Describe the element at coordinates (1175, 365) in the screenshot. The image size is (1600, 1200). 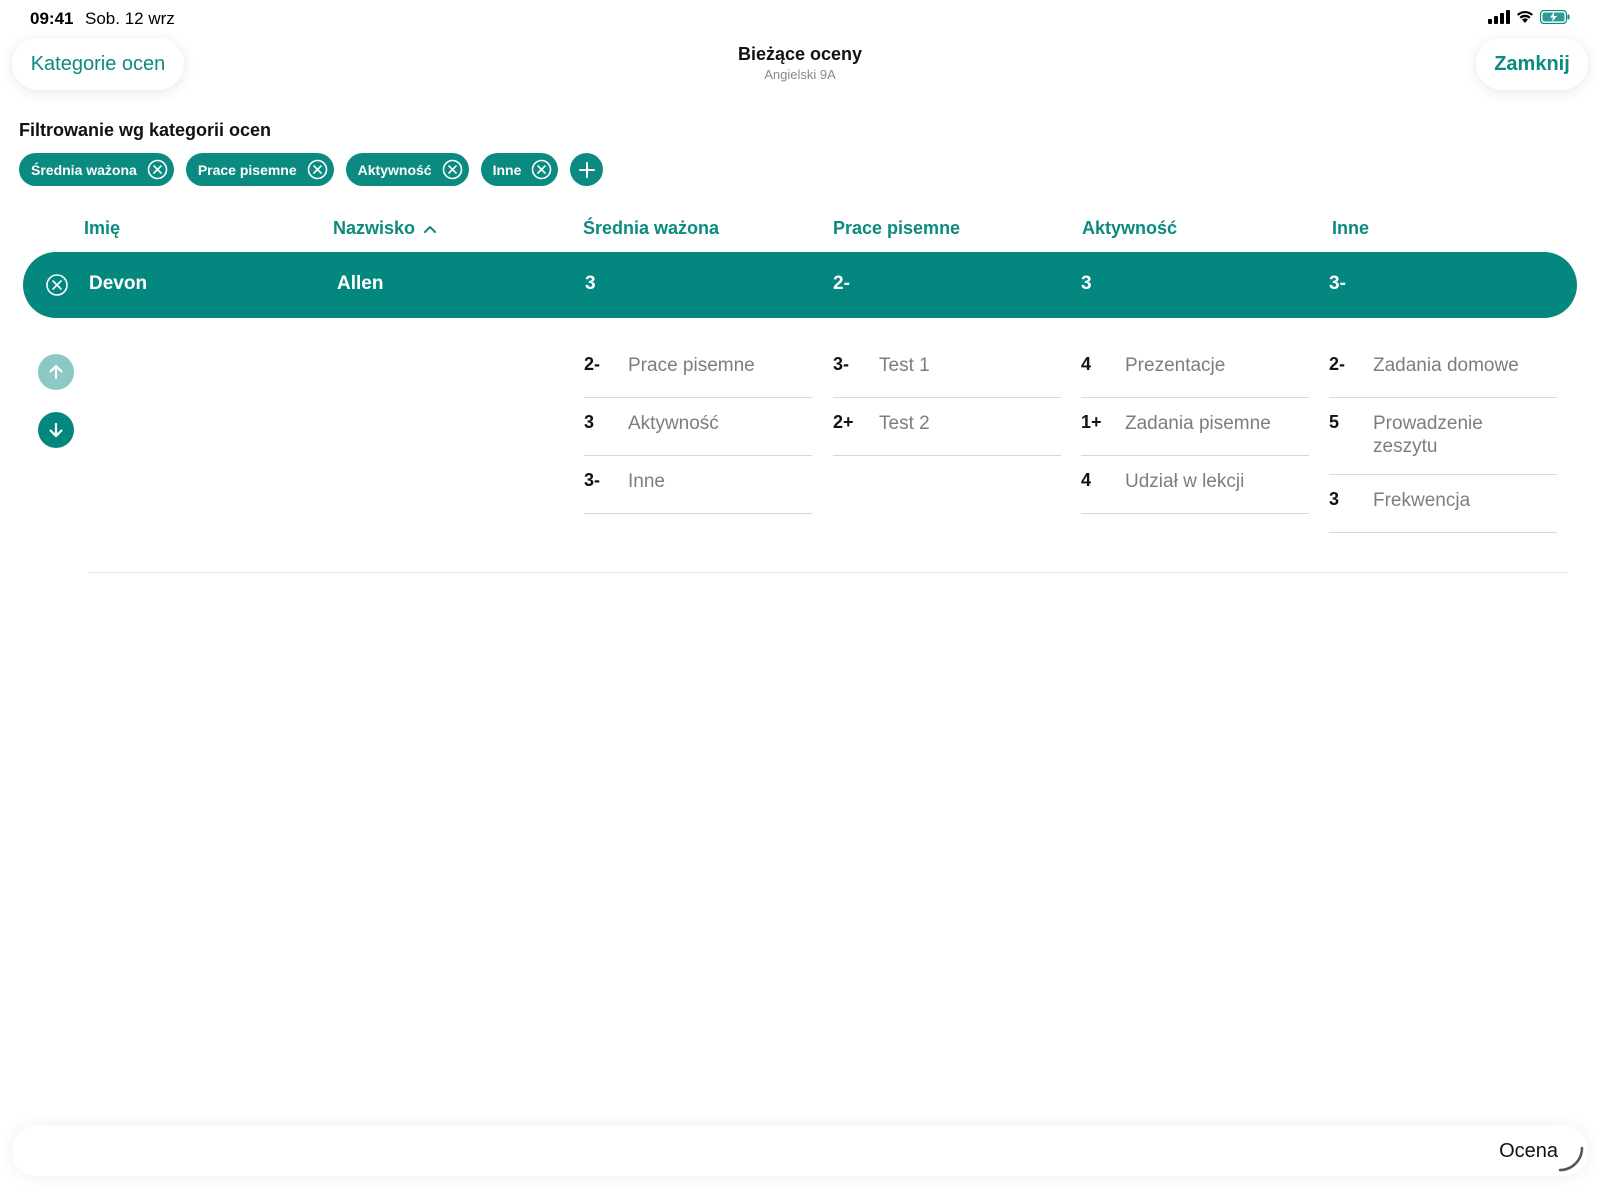
I see `detail-category: Prezentacje` at that location.